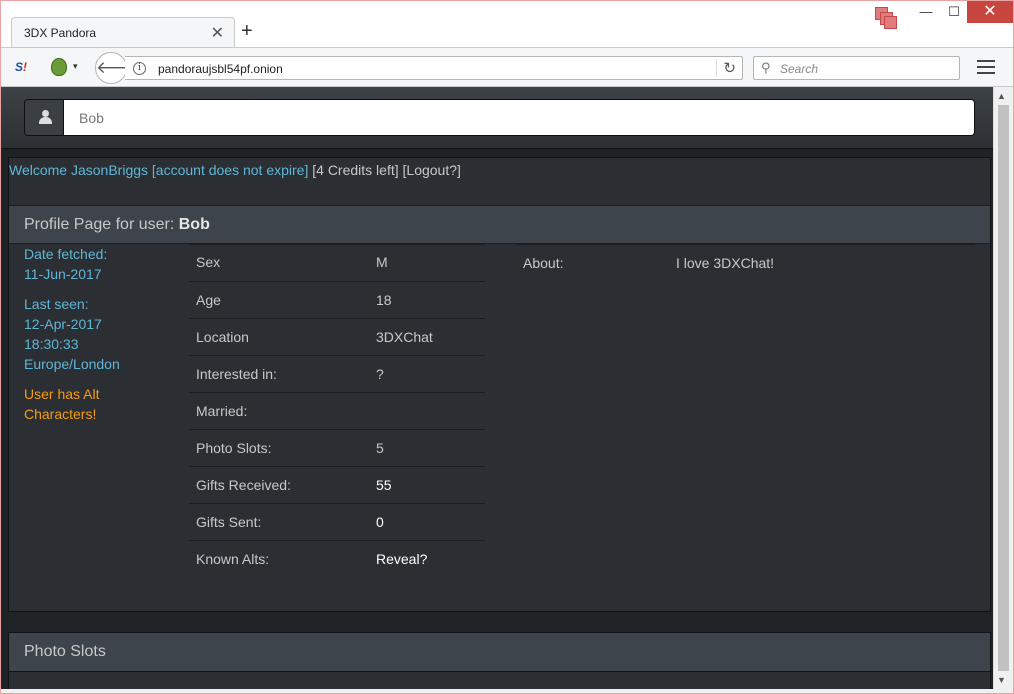  What do you see at coordinates (217, 33) in the screenshot?
I see `tab-close-icon: ✕` at bounding box center [217, 33].